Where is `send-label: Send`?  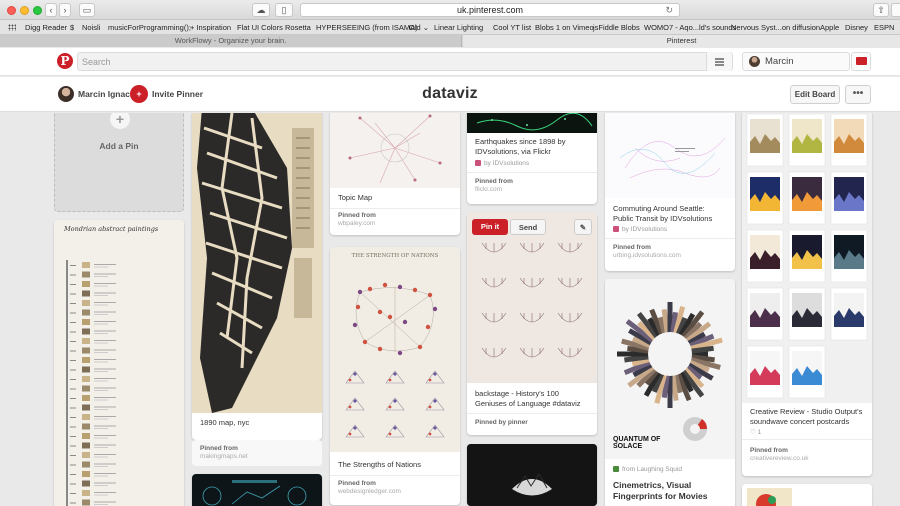 send-label: Send is located at coordinates (528, 227).